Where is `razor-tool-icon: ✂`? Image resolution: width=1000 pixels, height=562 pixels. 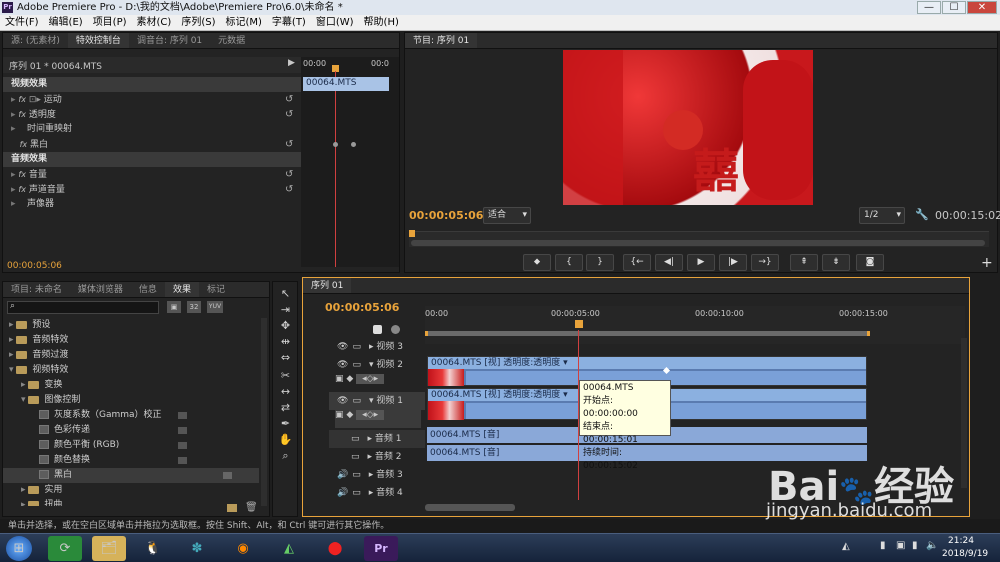 razor-tool-icon: ✂ is located at coordinates (285, 376).